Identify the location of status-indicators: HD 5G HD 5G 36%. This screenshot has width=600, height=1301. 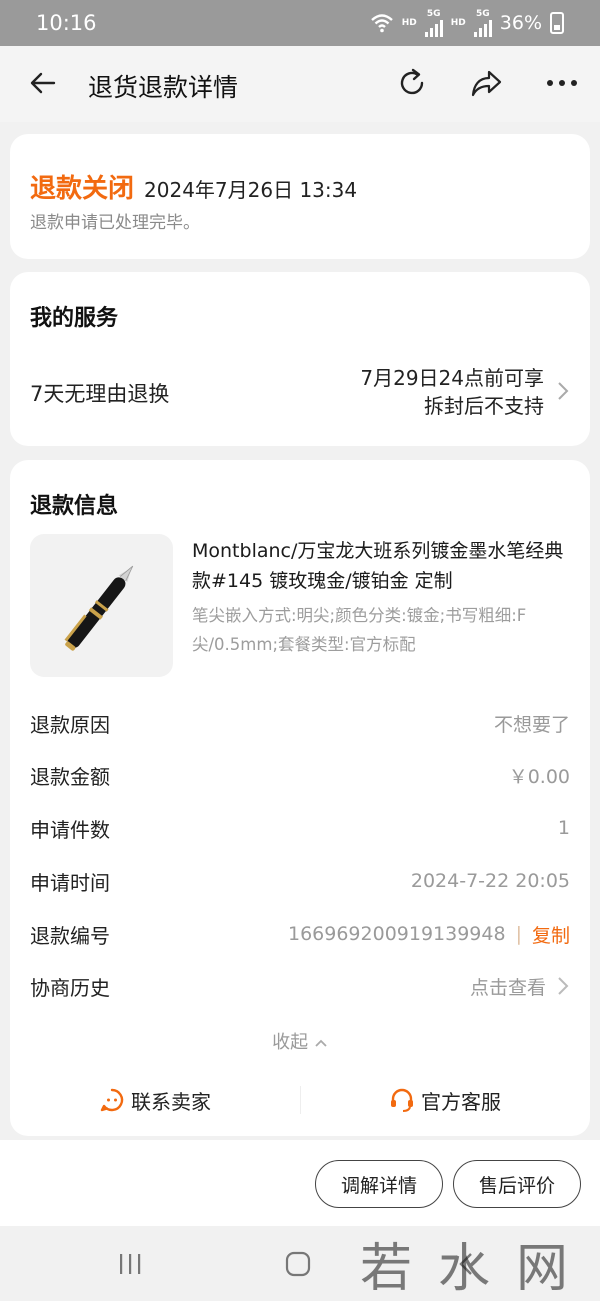
(467, 23).